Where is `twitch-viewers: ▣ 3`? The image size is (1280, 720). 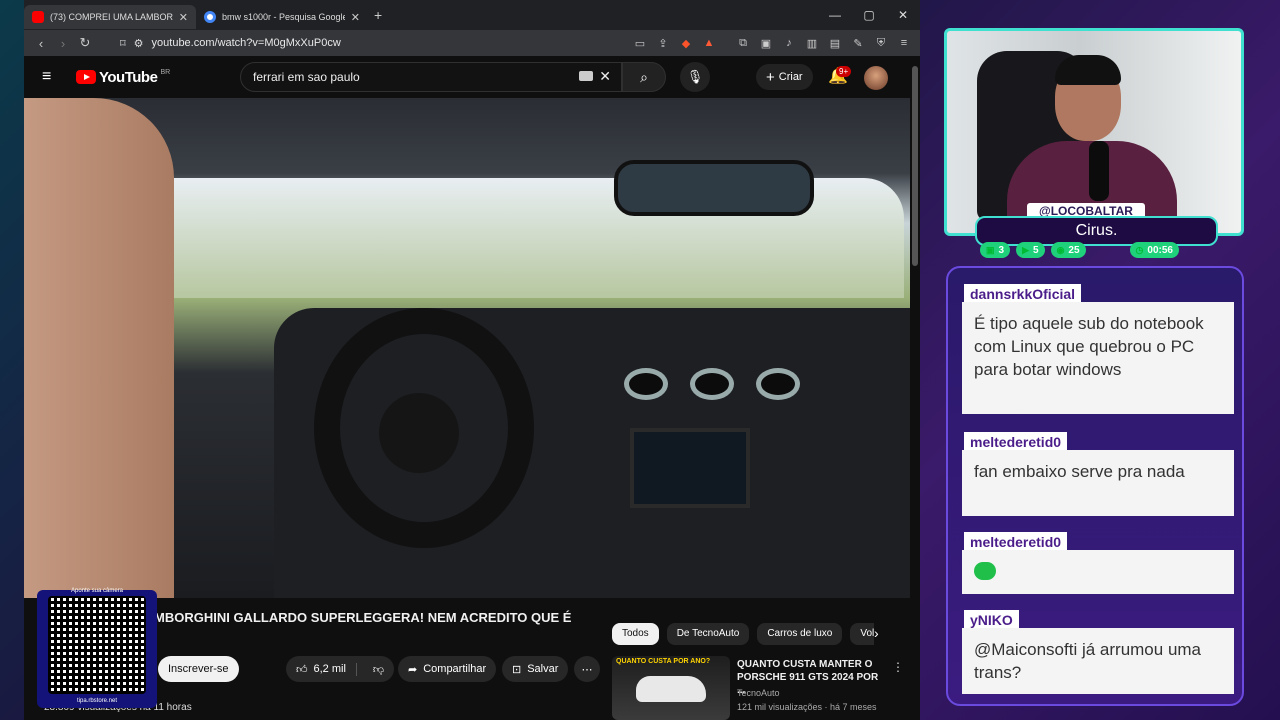
twitch-viewers: ▣ 3 is located at coordinates (995, 250).